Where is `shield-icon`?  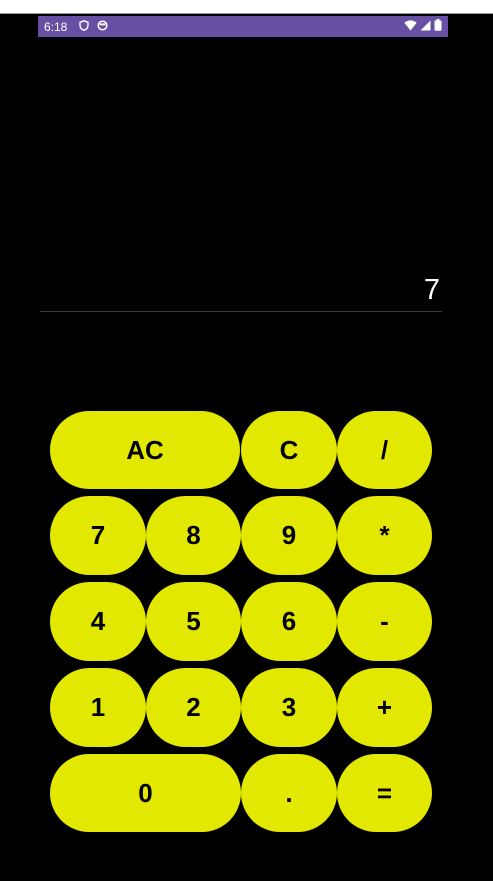
shield-icon is located at coordinates (84, 26).